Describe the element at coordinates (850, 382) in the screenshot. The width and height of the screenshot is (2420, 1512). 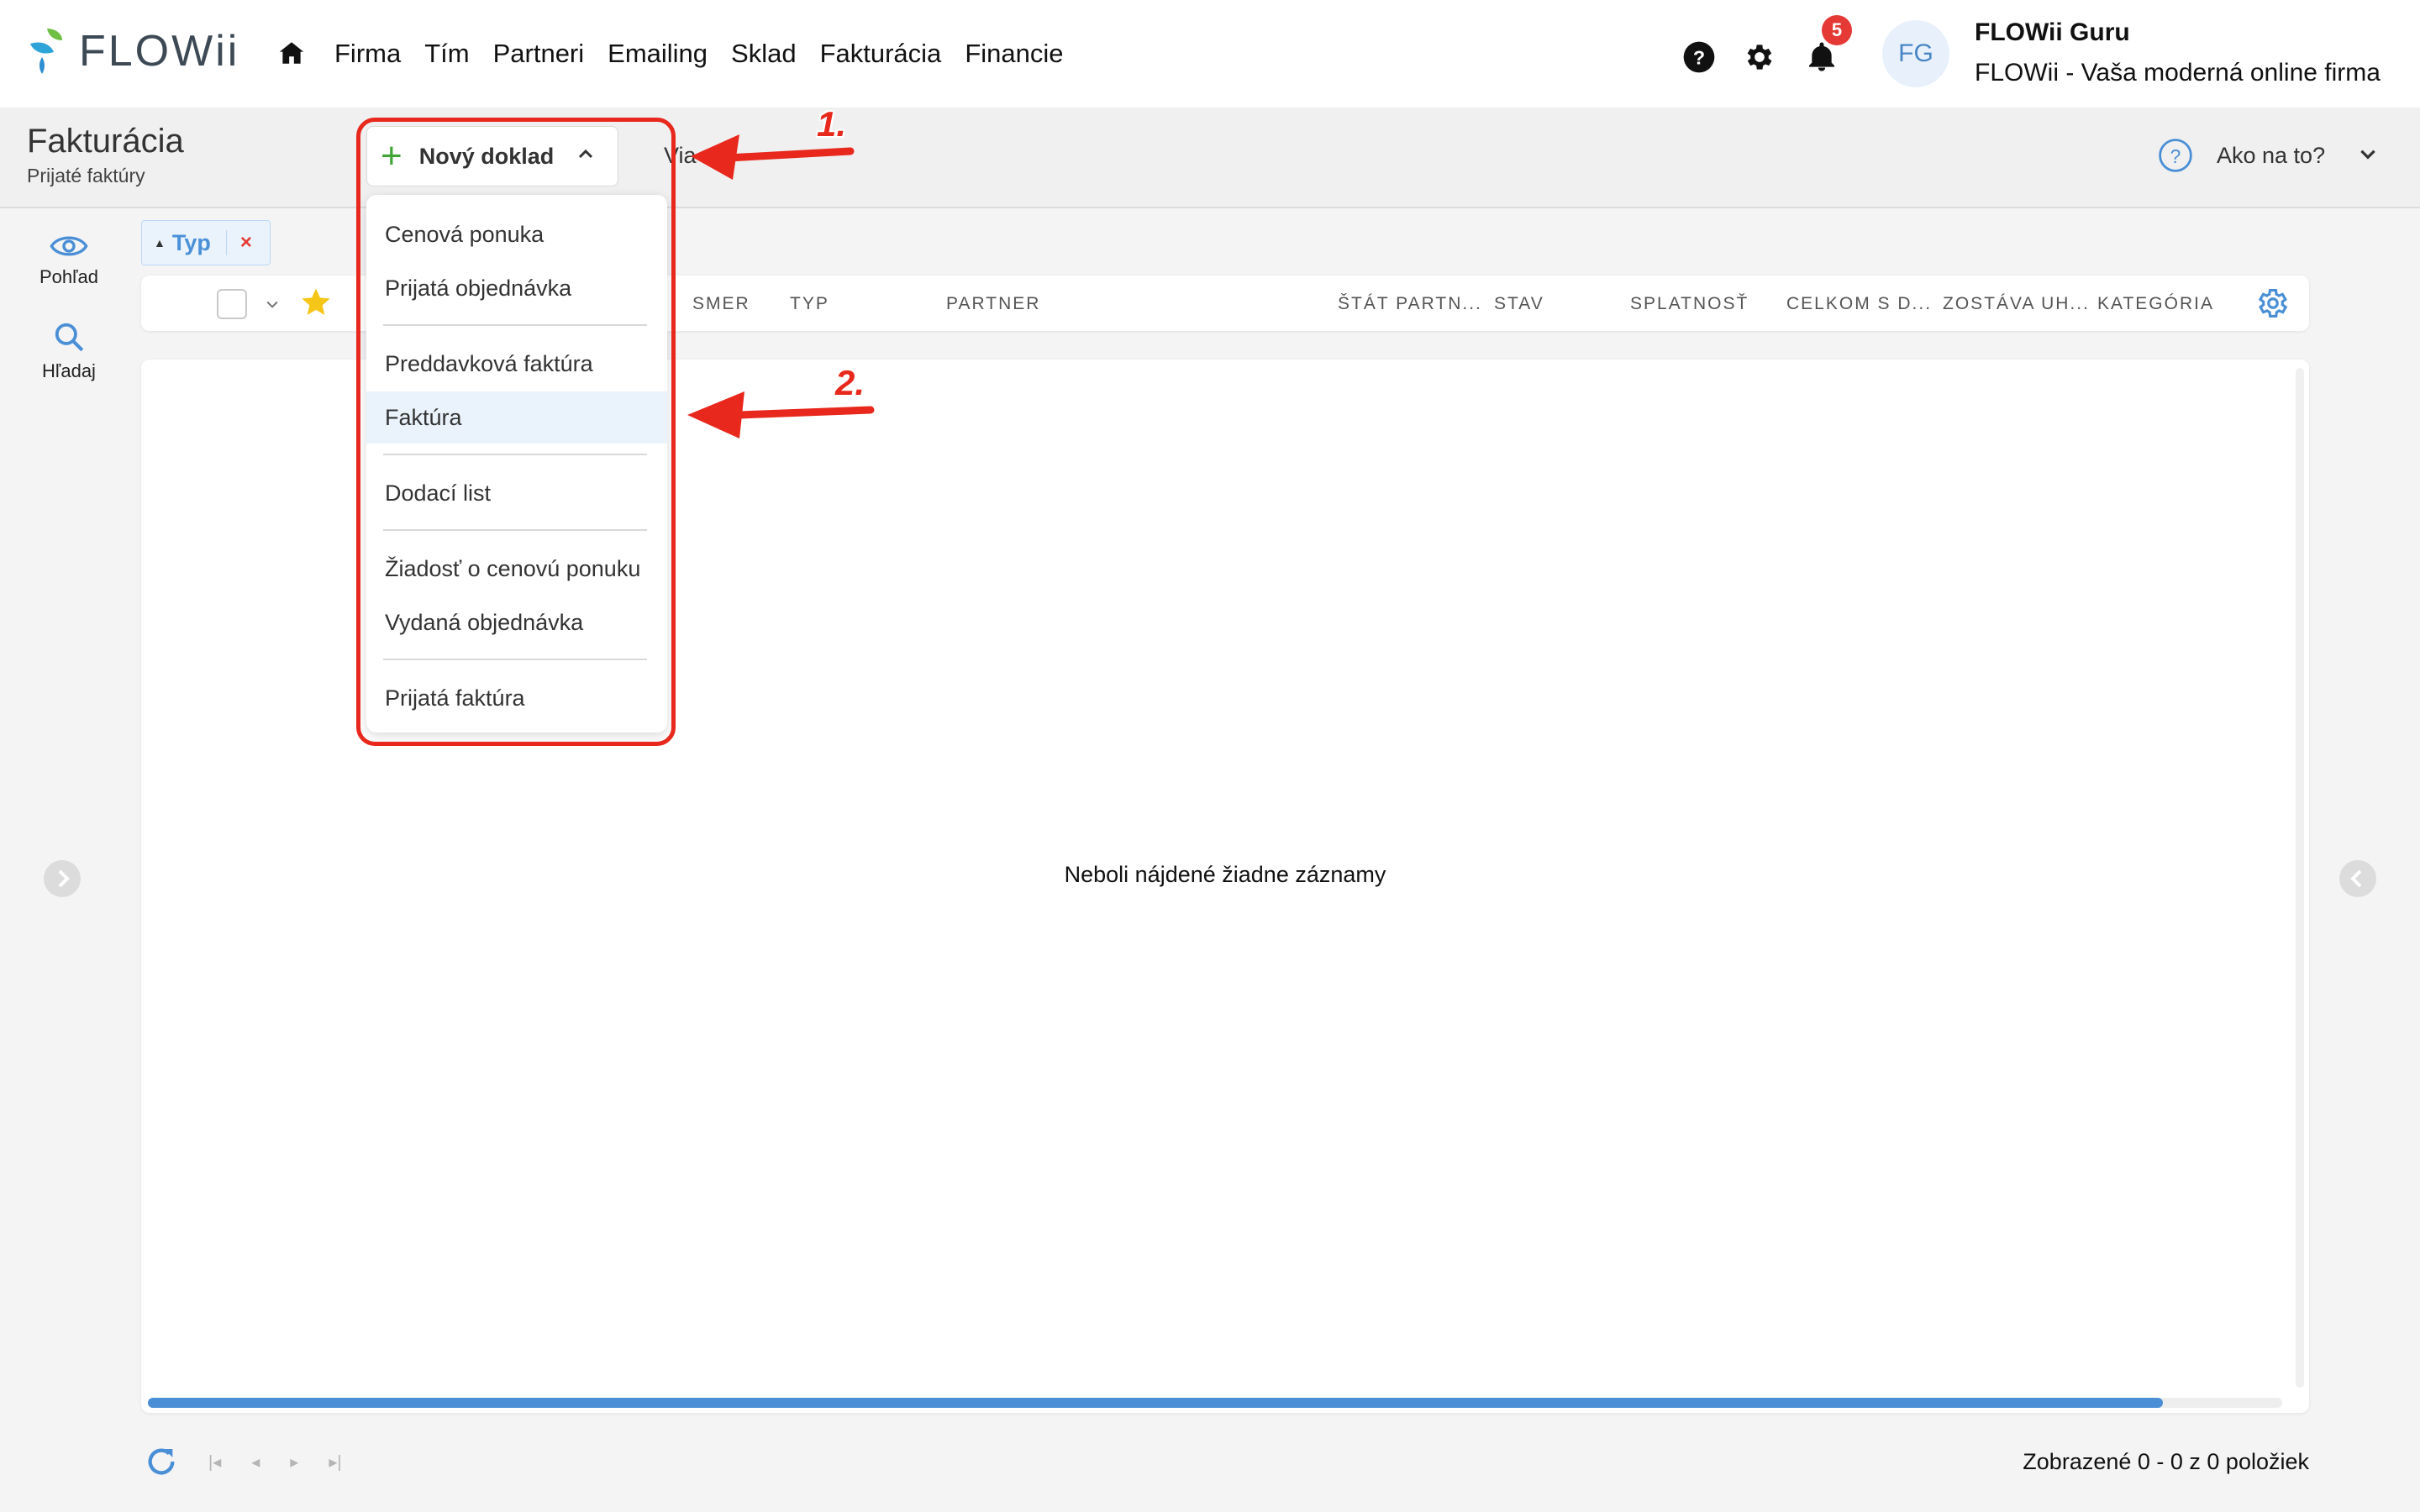
I see `annotation-step-2: 2.` at that location.